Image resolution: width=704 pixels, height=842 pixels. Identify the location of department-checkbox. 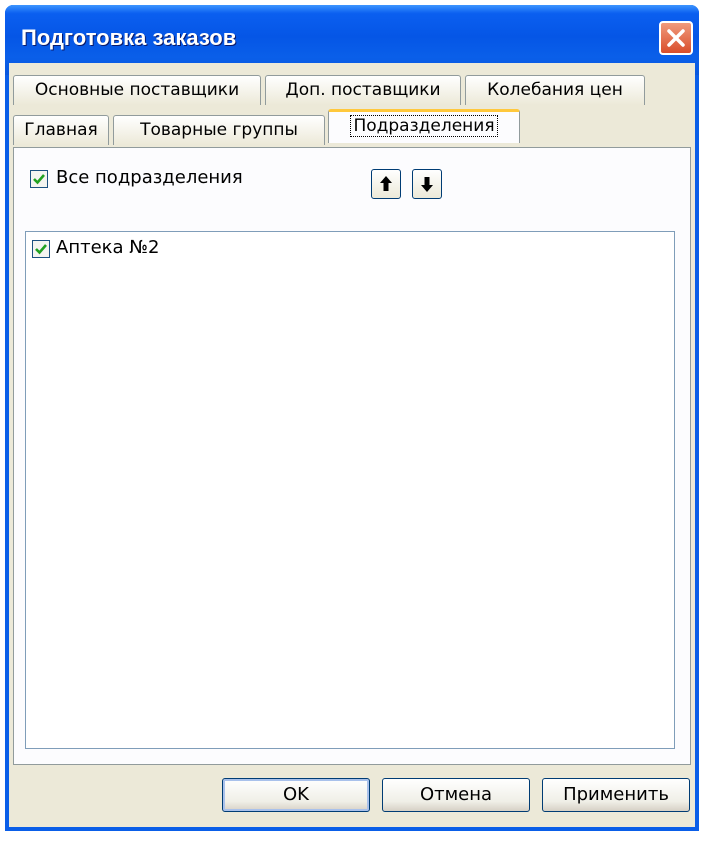
(41, 249).